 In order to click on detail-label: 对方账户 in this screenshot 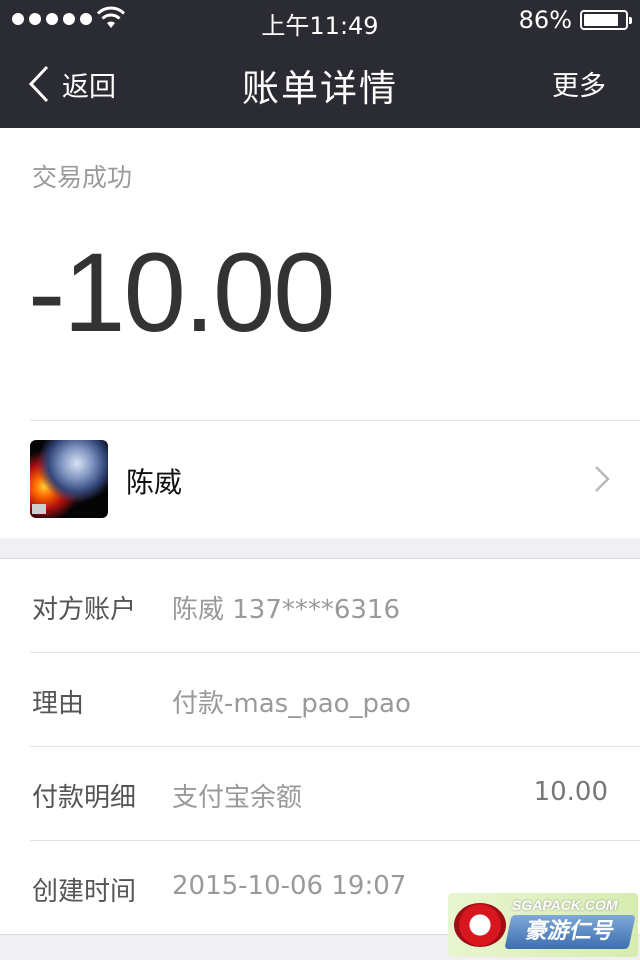, I will do `click(84, 610)`.